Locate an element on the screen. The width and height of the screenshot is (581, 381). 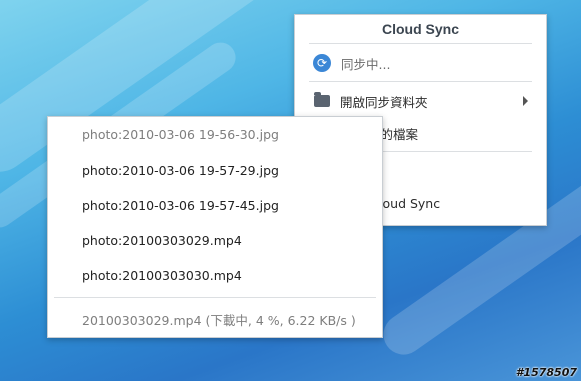
file-item: photo:2010-03-06 19-56-30.jpg is located at coordinates (180, 134).